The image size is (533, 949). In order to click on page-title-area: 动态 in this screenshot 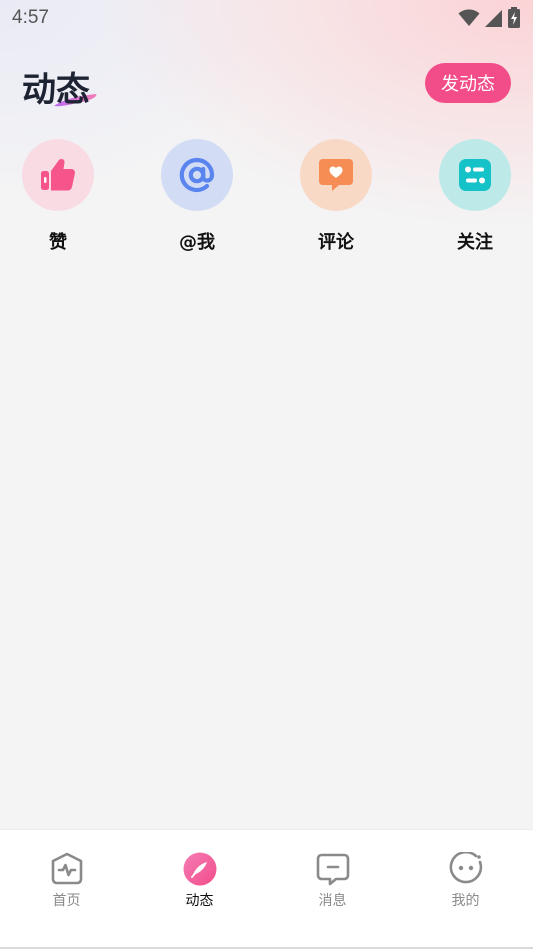, I will do `click(67, 87)`.